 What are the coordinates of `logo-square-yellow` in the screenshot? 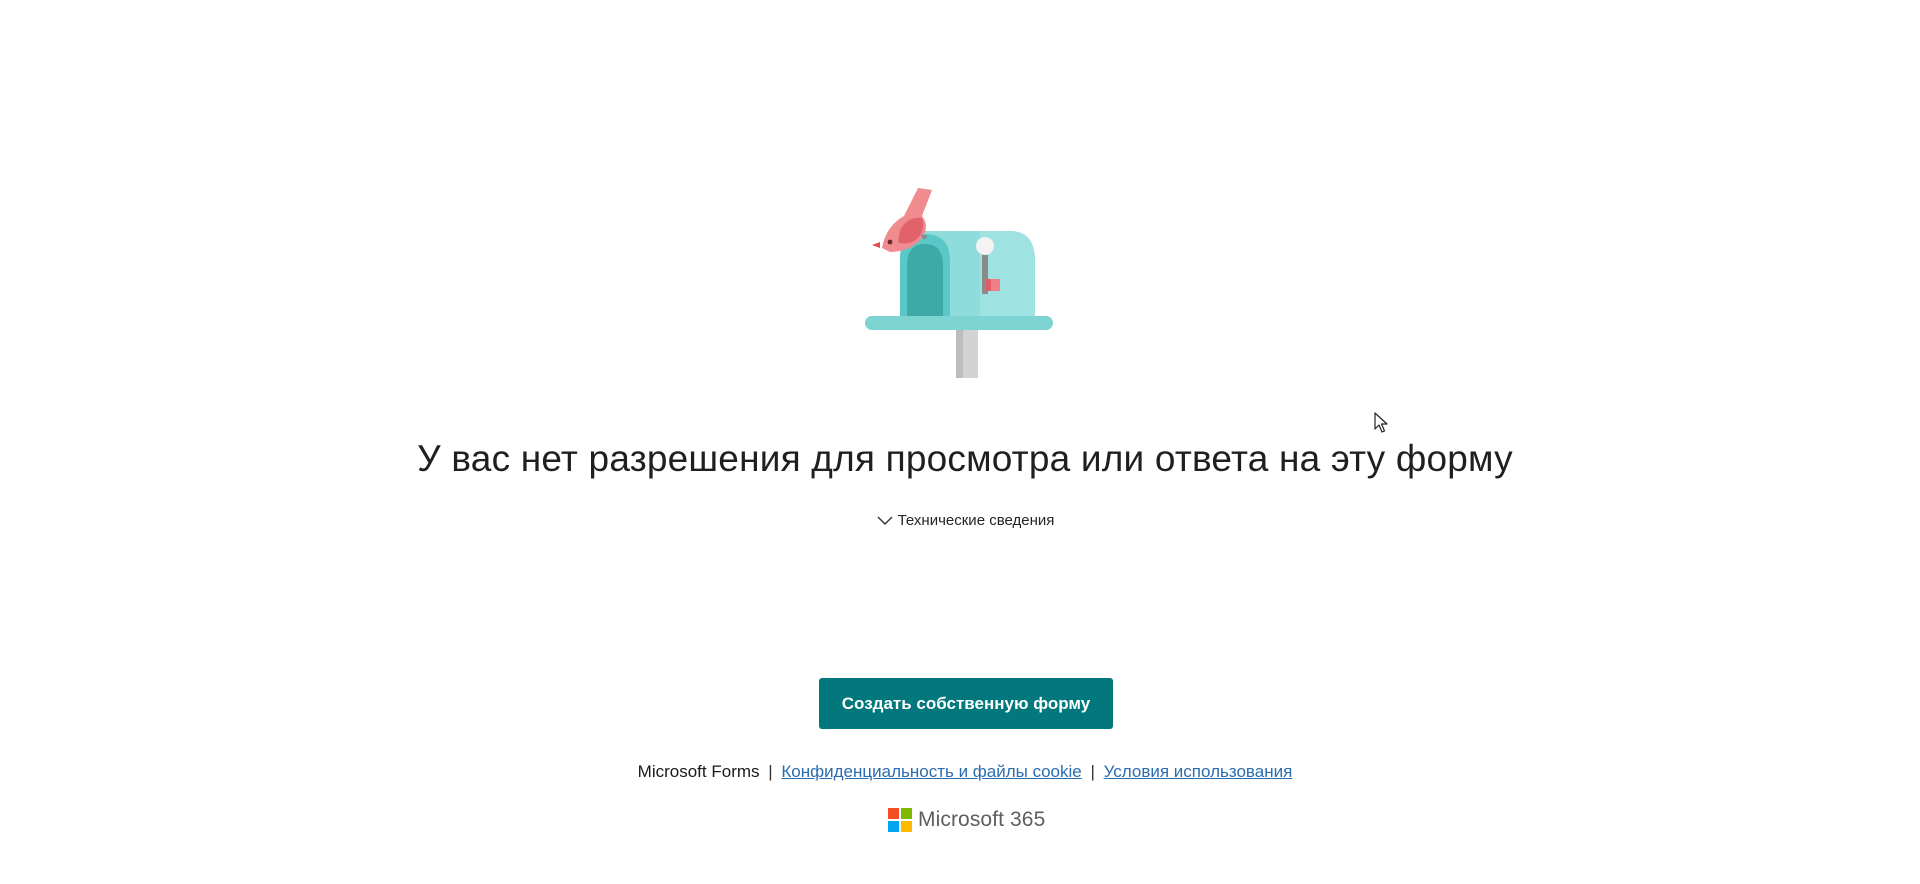 It's located at (906, 826).